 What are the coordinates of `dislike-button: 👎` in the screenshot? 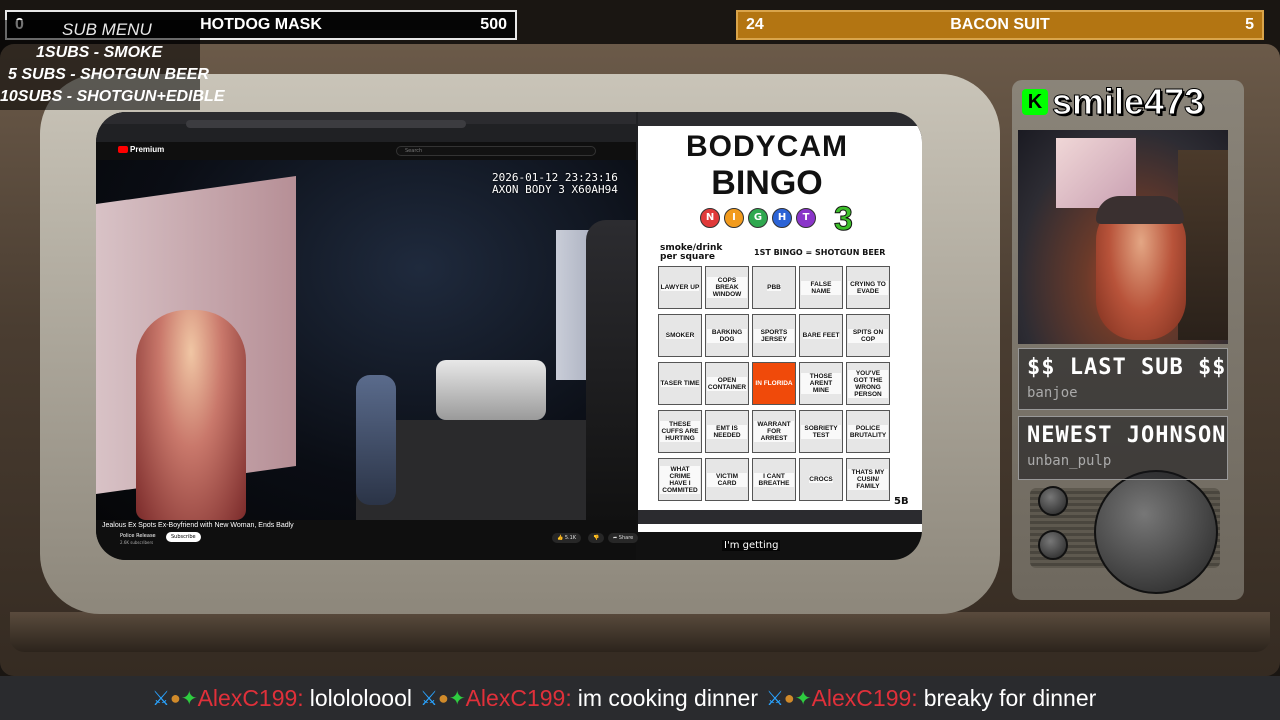 It's located at (596, 538).